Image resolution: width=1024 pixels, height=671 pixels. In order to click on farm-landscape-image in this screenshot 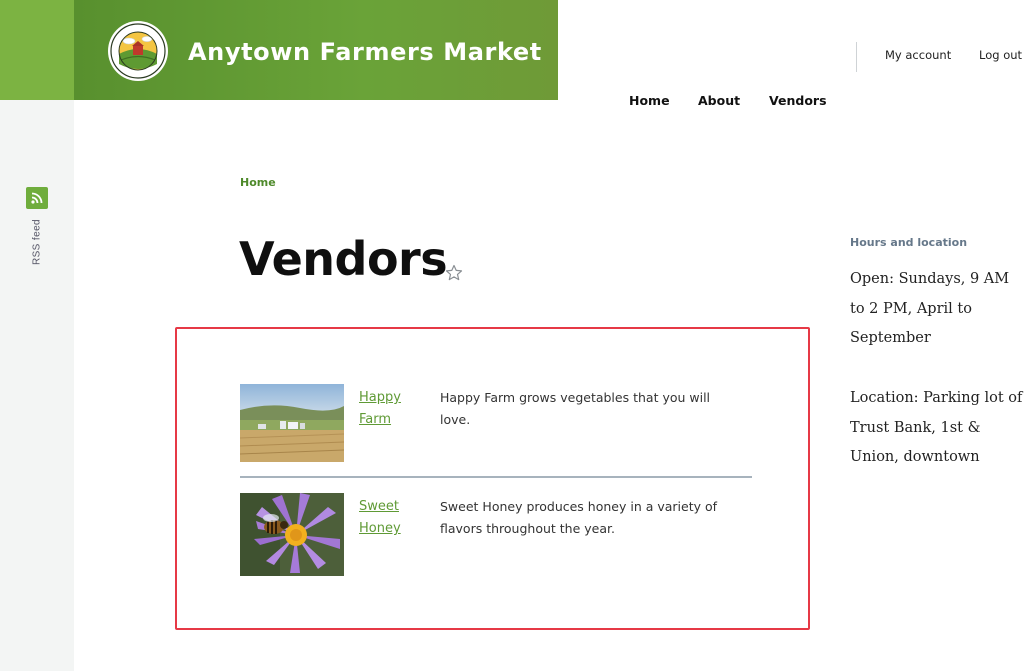, I will do `click(292, 423)`.